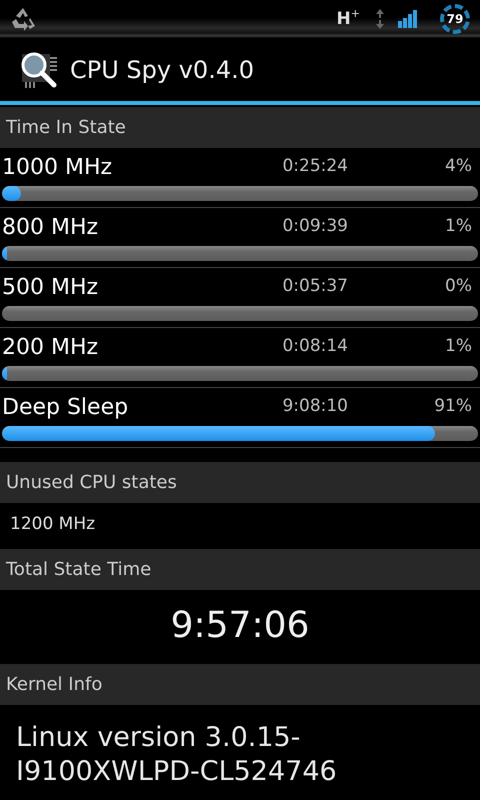 This screenshot has height=800, width=480. Describe the element at coordinates (458, 166) in the screenshot. I see `state-percent: 4%` at that location.